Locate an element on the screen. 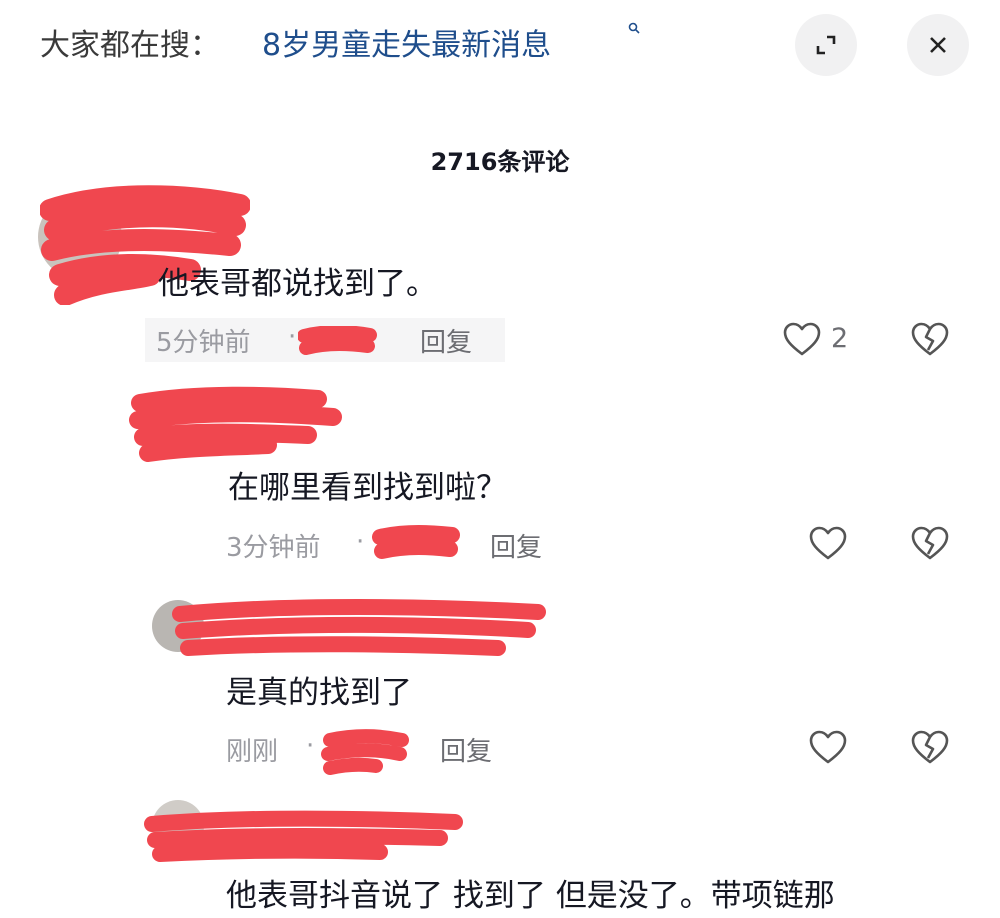 The width and height of the screenshot is (1000, 918). comment-text: 他表哥抖音说了 找到了 但是没了。带项链那 is located at coordinates (530, 896).